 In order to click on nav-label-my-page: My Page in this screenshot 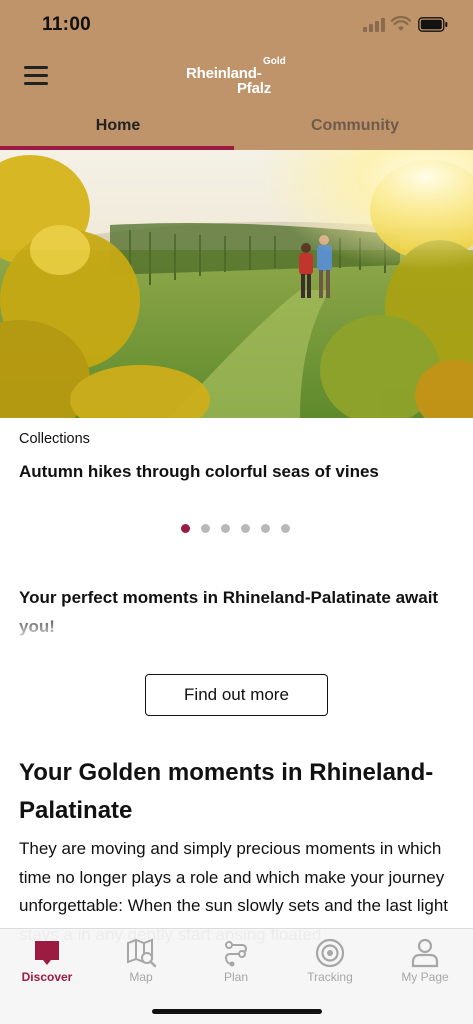, I will do `click(425, 977)`.